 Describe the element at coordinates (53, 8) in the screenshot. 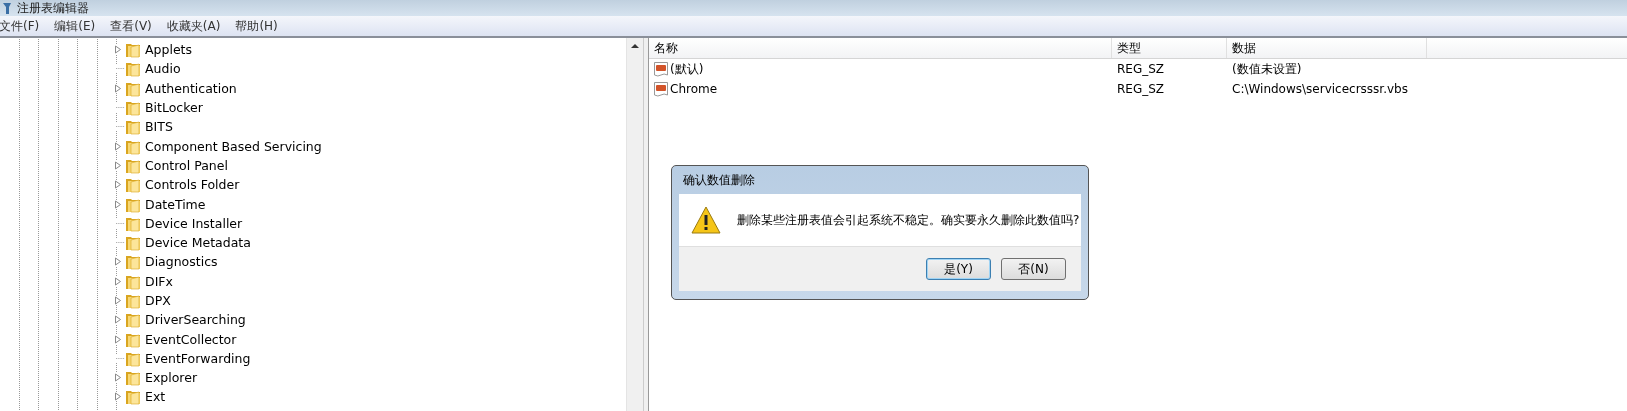

I see `window-title: 注册表编辑器` at that location.